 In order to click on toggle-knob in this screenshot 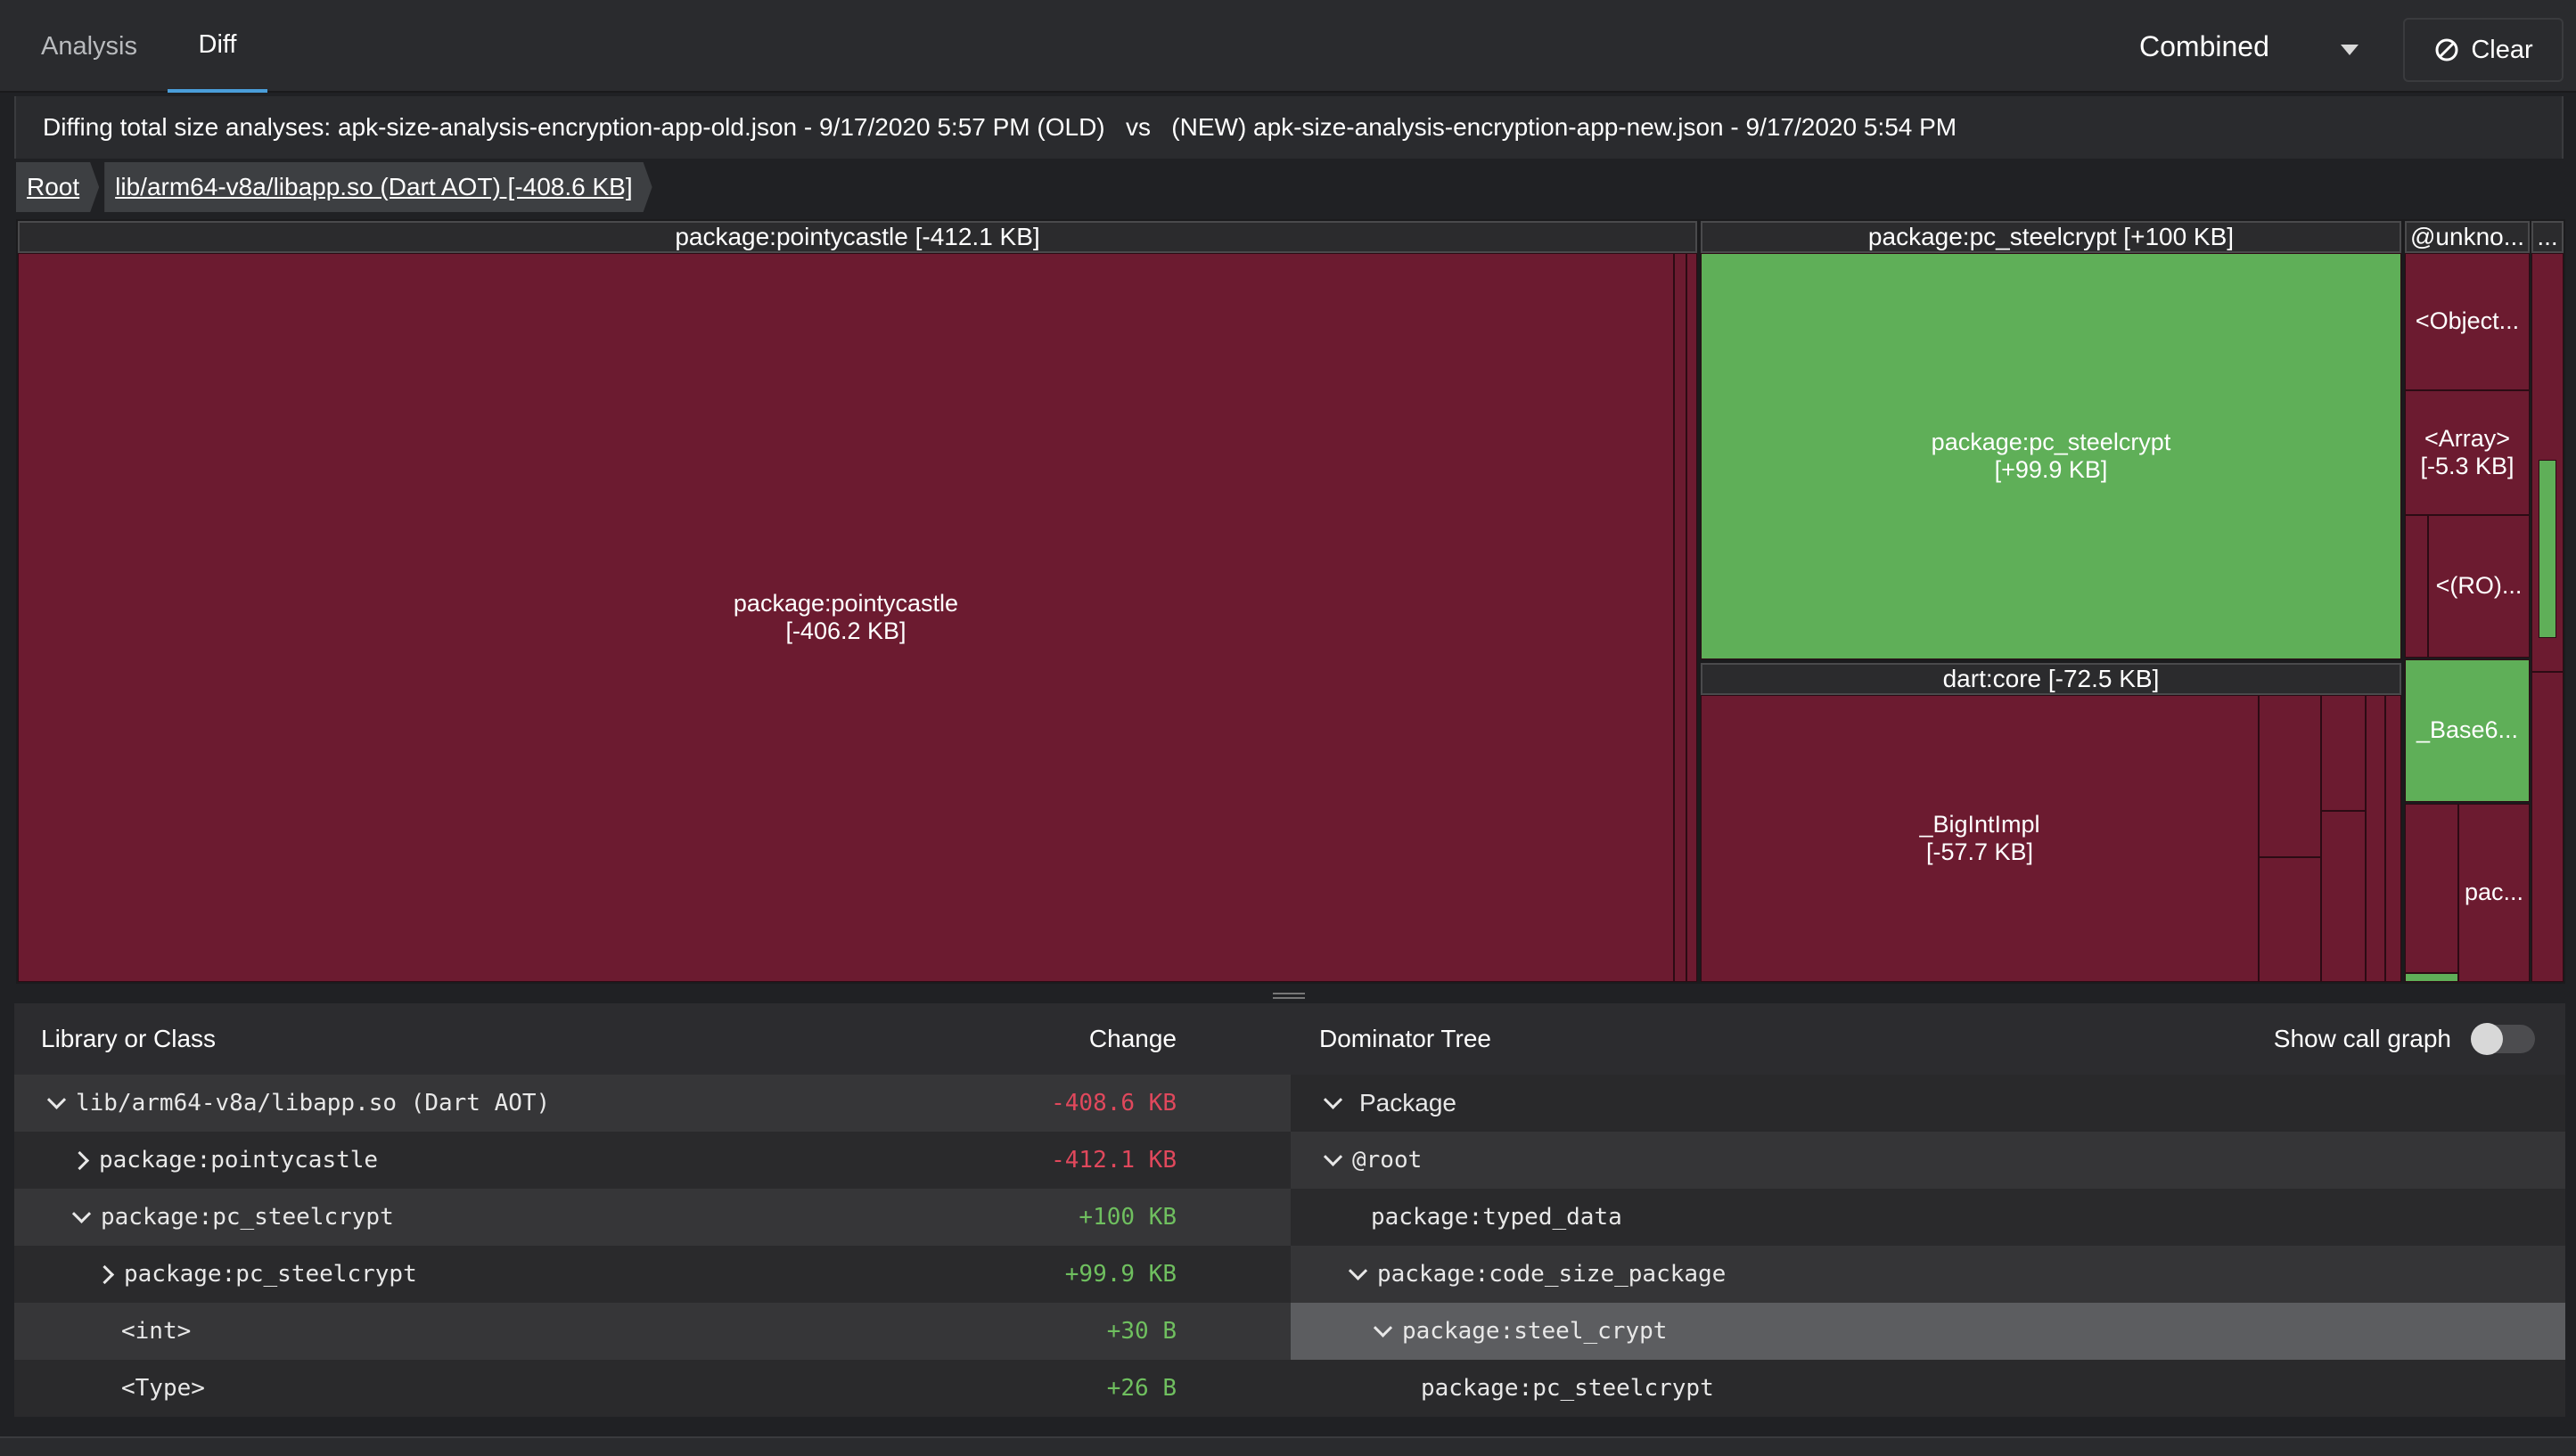, I will do `click(2487, 1039)`.